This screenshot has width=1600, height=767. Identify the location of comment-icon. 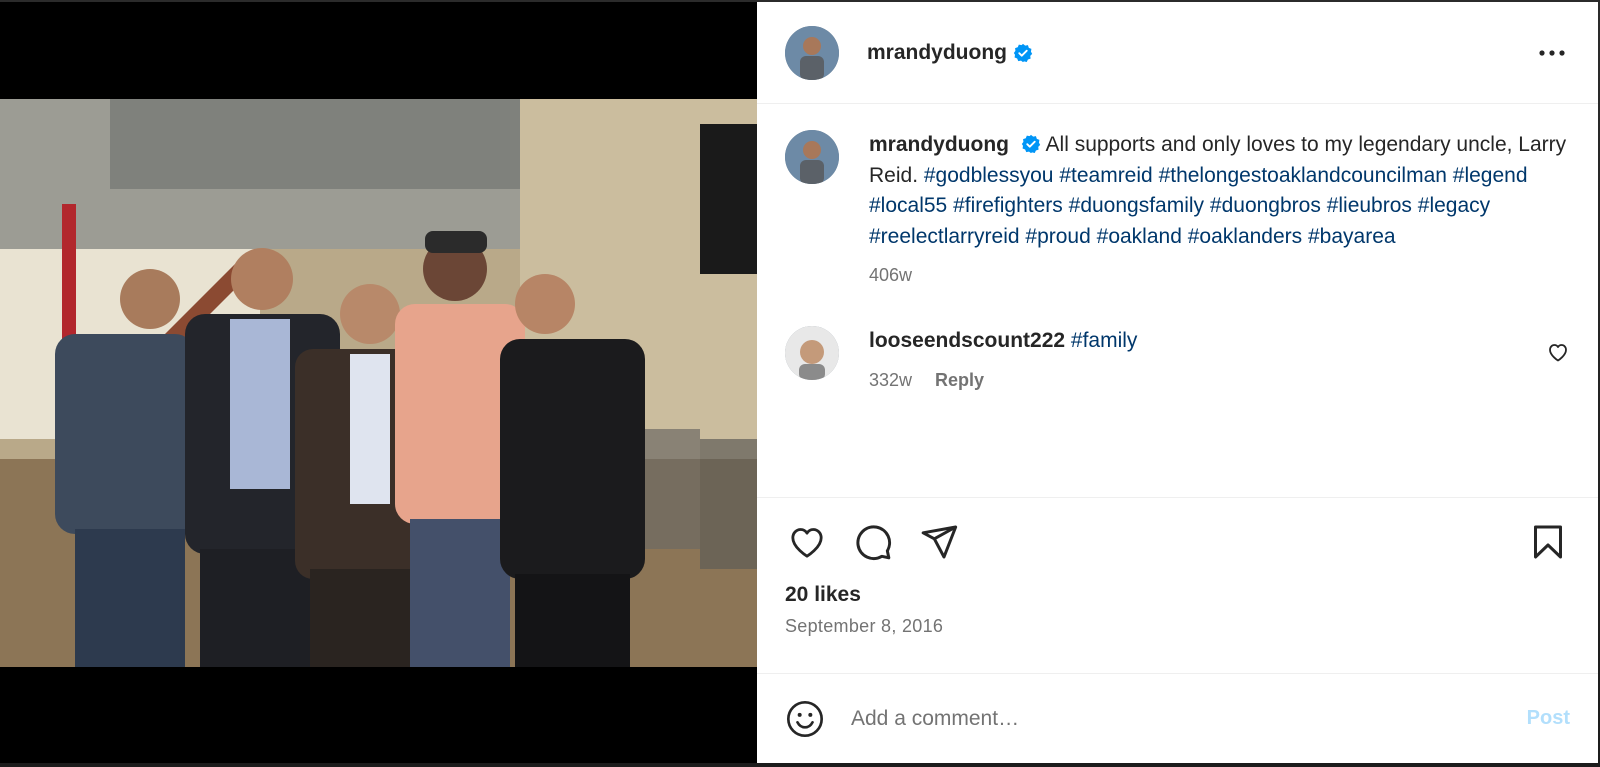
(874, 543).